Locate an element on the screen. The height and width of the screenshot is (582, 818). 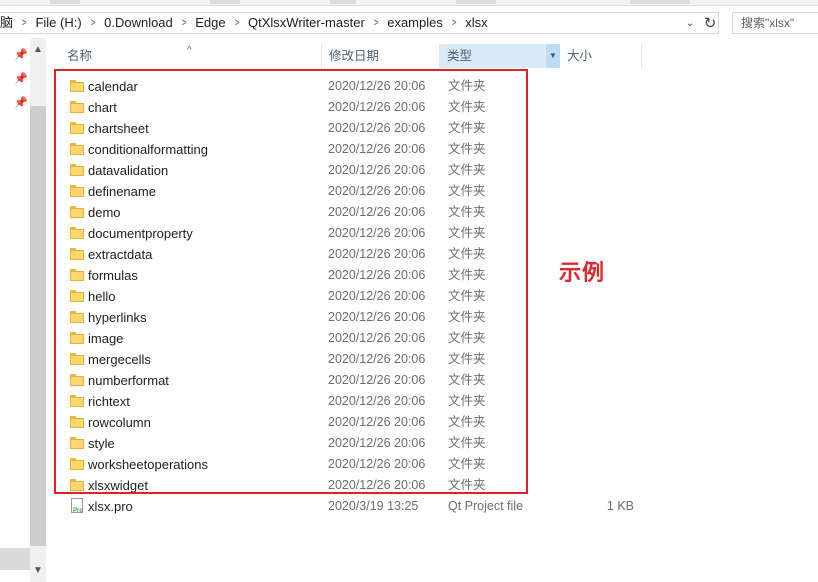
file-name: xlsx.pro is located at coordinates (110, 506).